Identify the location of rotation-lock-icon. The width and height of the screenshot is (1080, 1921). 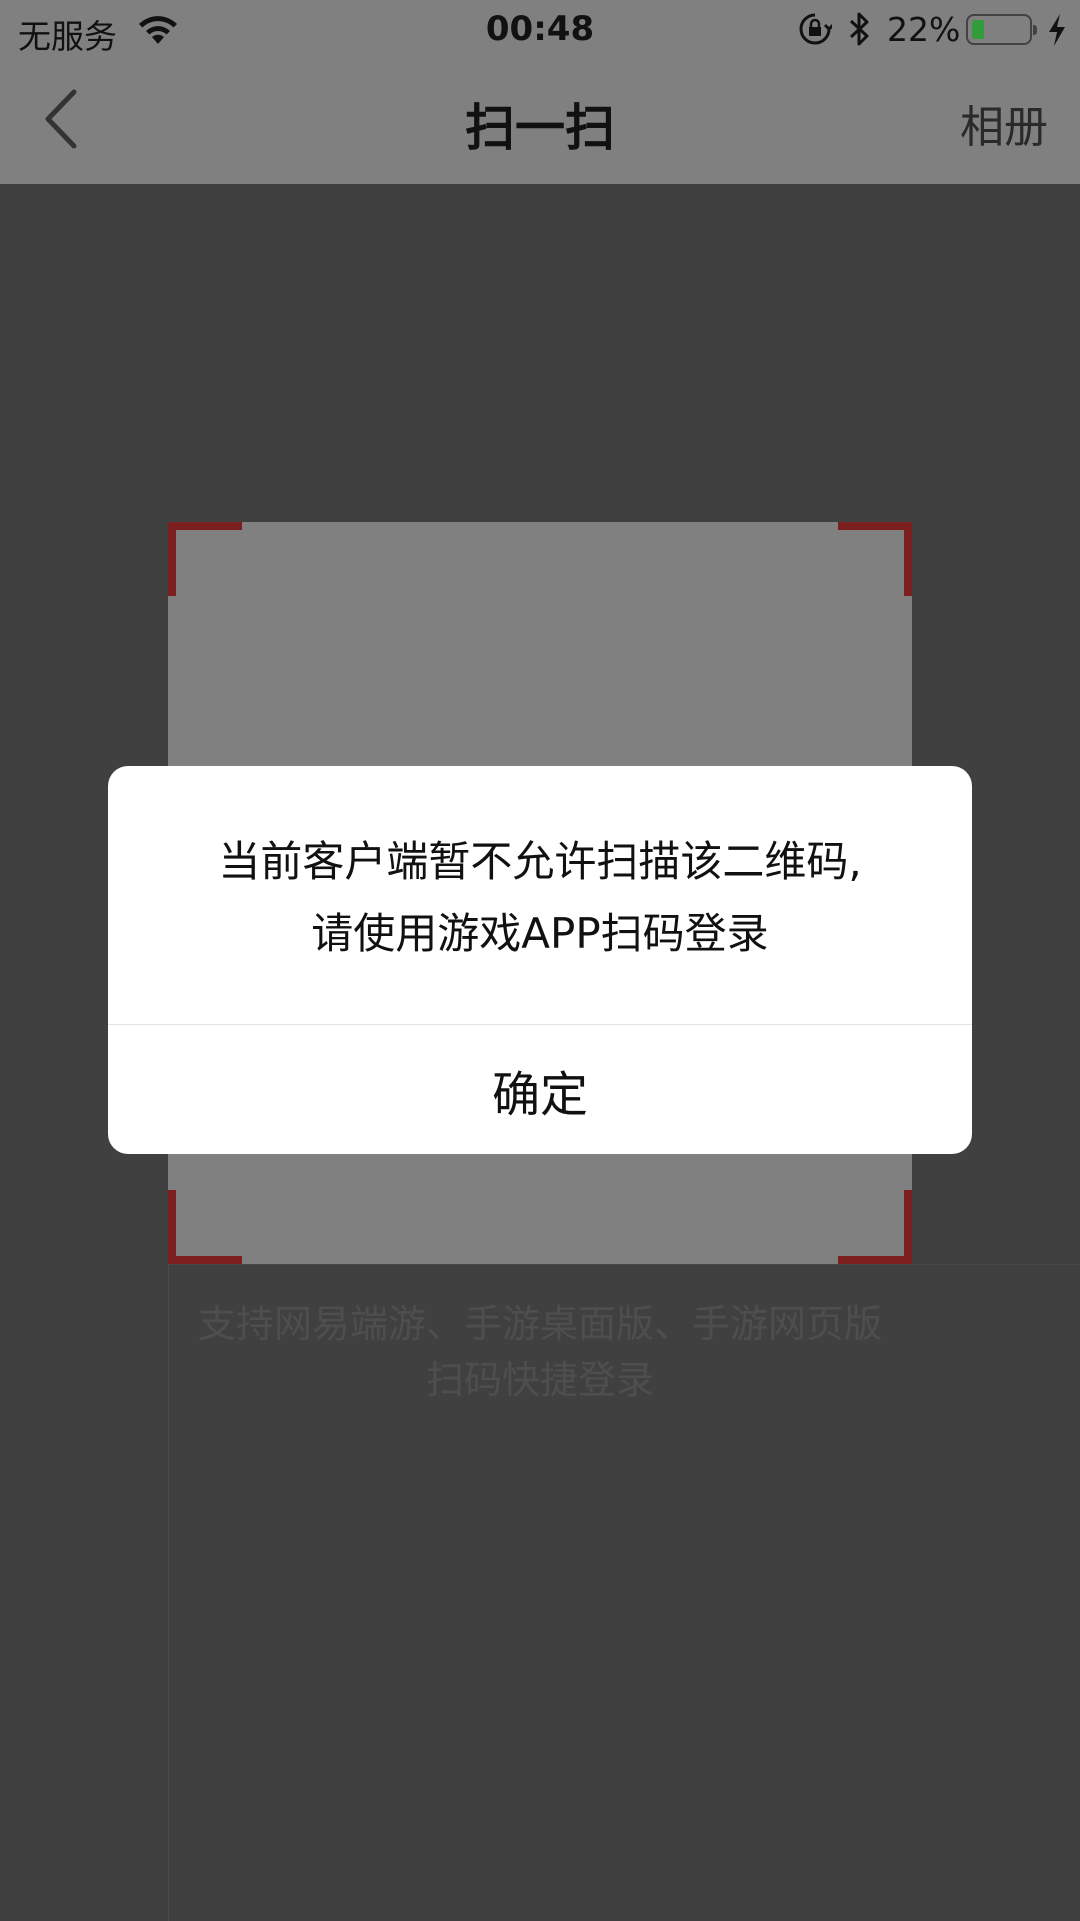
(815, 29).